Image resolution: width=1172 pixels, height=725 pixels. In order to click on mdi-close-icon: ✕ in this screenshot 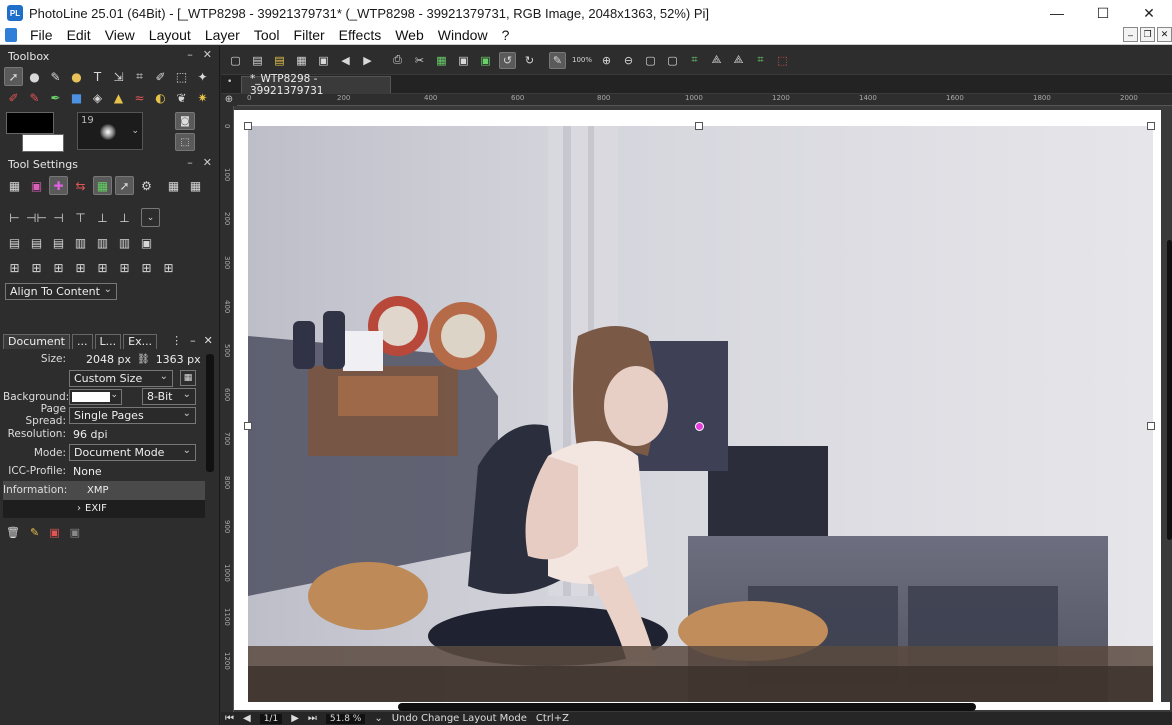, I will do `click(1164, 34)`.